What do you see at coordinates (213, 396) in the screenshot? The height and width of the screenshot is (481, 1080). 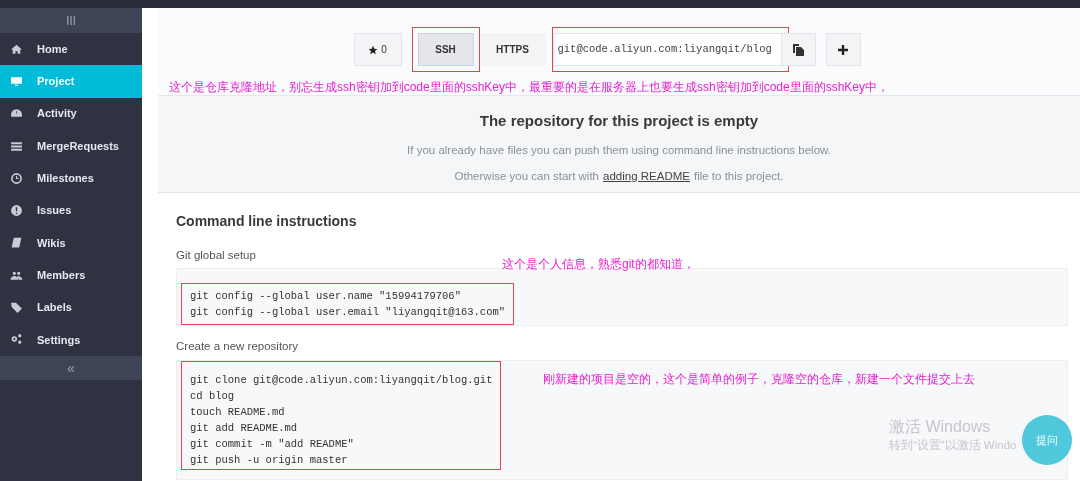 I see `code-line: cd blog` at bounding box center [213, 396].